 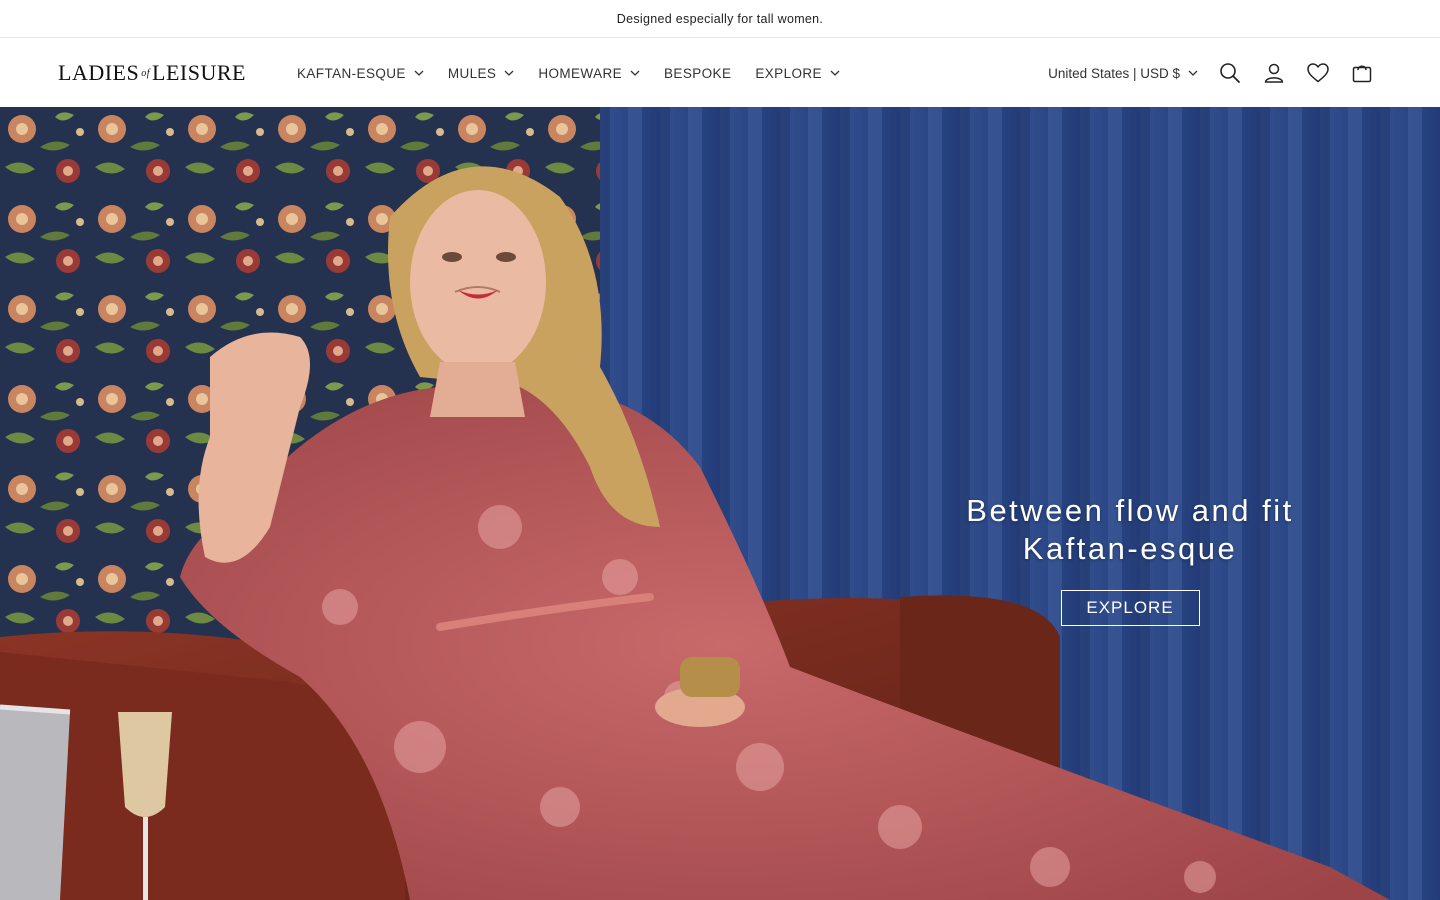 I want to click on nav-item-label: EXPLORE, so click(x=788, y=73).